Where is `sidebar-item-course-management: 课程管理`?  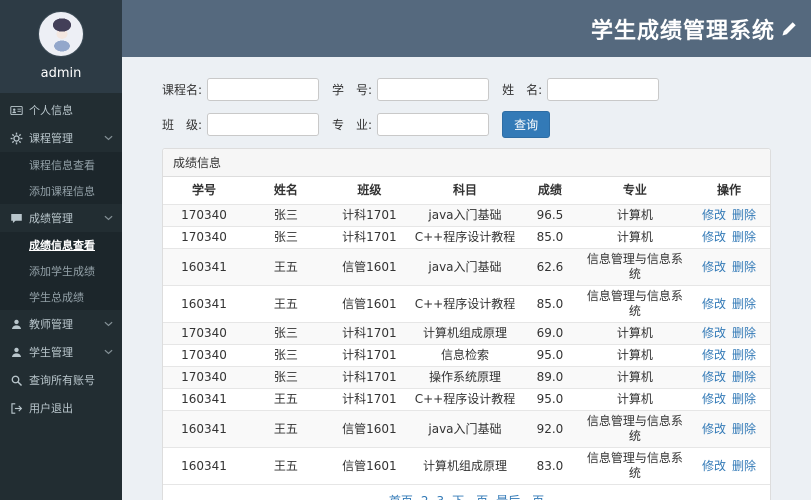
sidebar-item-course-management: 课程管理 is located at coordinates (61, 138).